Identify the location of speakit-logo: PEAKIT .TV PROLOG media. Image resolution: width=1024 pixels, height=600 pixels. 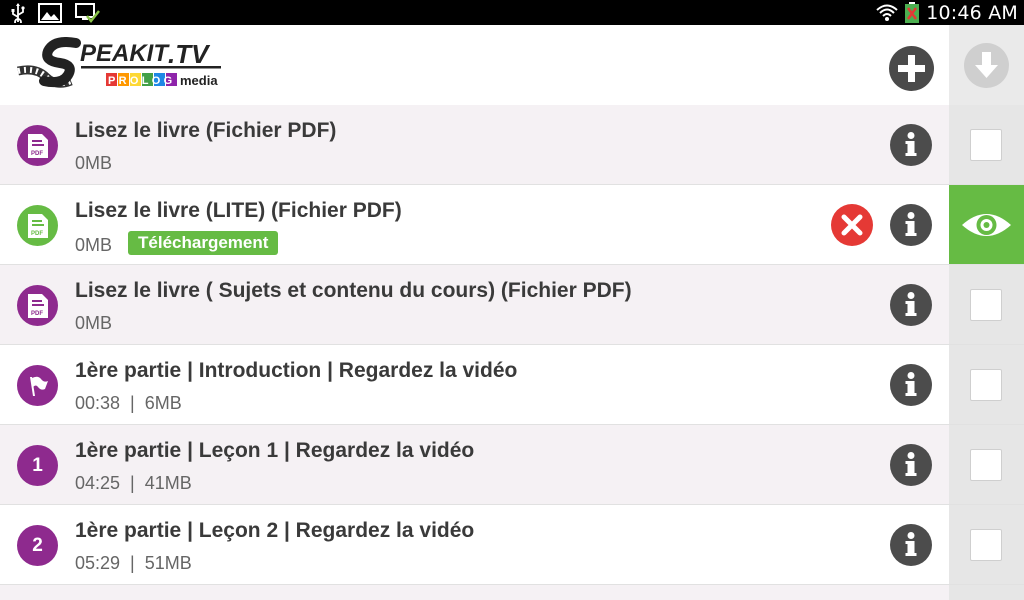
(119, 62).